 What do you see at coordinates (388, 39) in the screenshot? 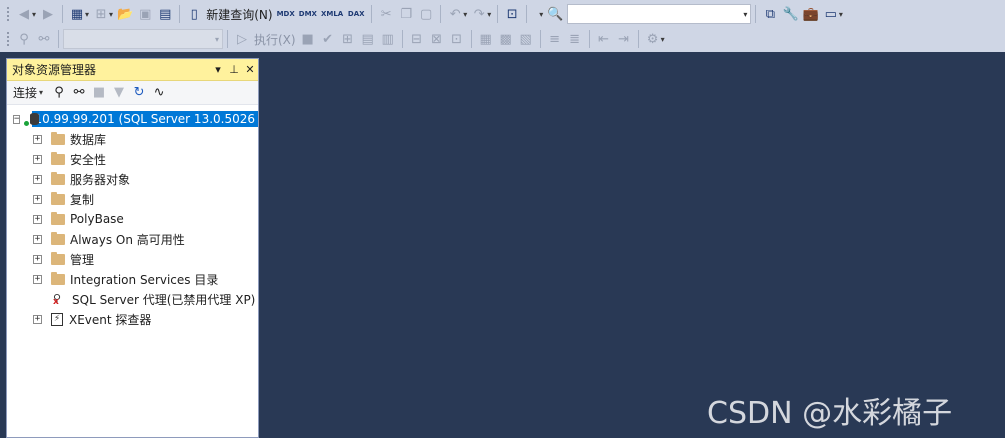
I see `query-options-icon: ▥` at bounding box center [388, 39].